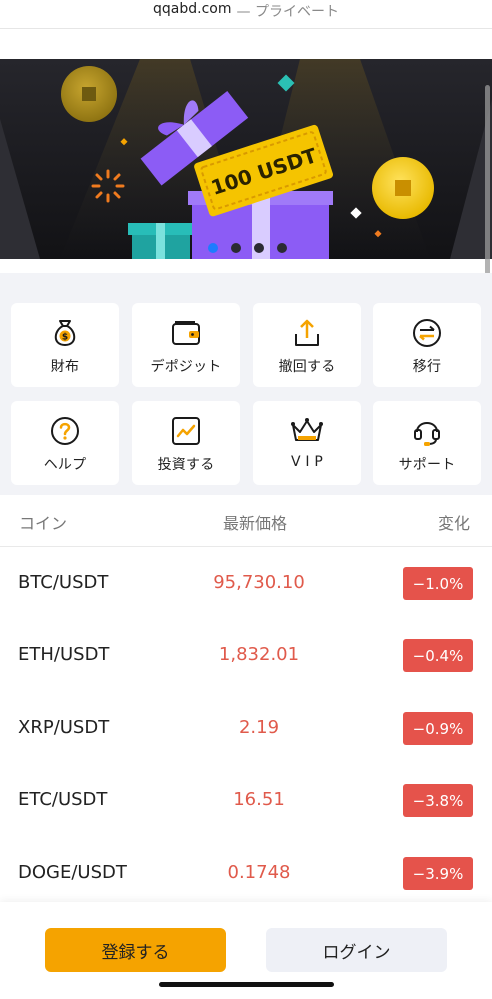 The height and width of the screenshot is (999, 492). I want to click on last-price: 1,832.01, so click(259, 654).